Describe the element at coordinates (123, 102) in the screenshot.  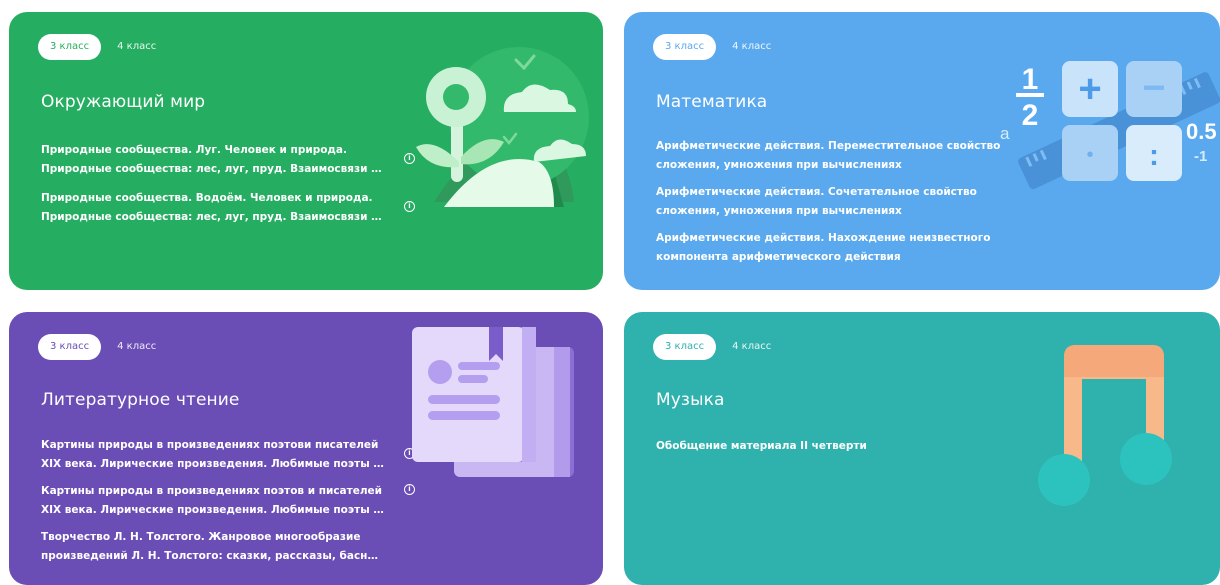
I see `card-title: Окружающий мир` at that location.